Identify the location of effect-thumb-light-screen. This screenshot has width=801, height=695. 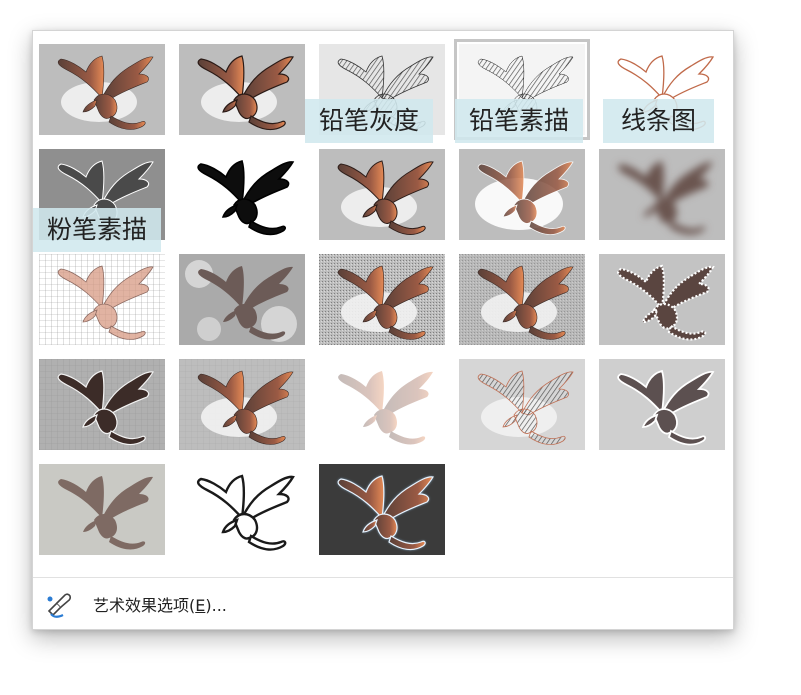
(102, 299).